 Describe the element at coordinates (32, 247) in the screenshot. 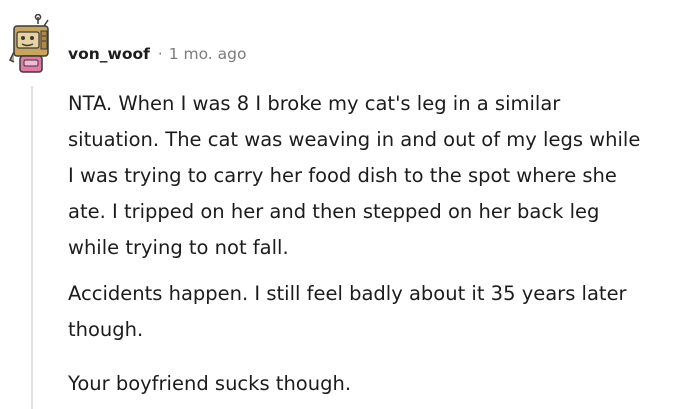

I see `thread-line` at that location.